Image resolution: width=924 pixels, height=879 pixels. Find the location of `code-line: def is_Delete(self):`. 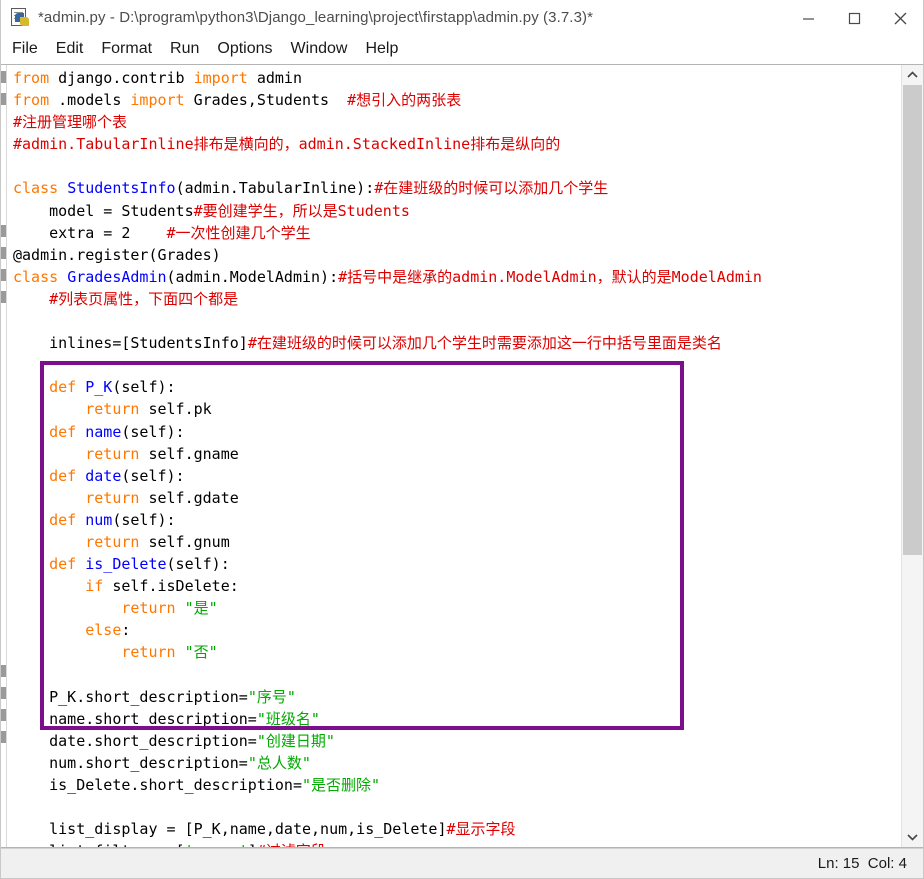

code-line: def is_Delete(self): is located at coordinates (422, 564).